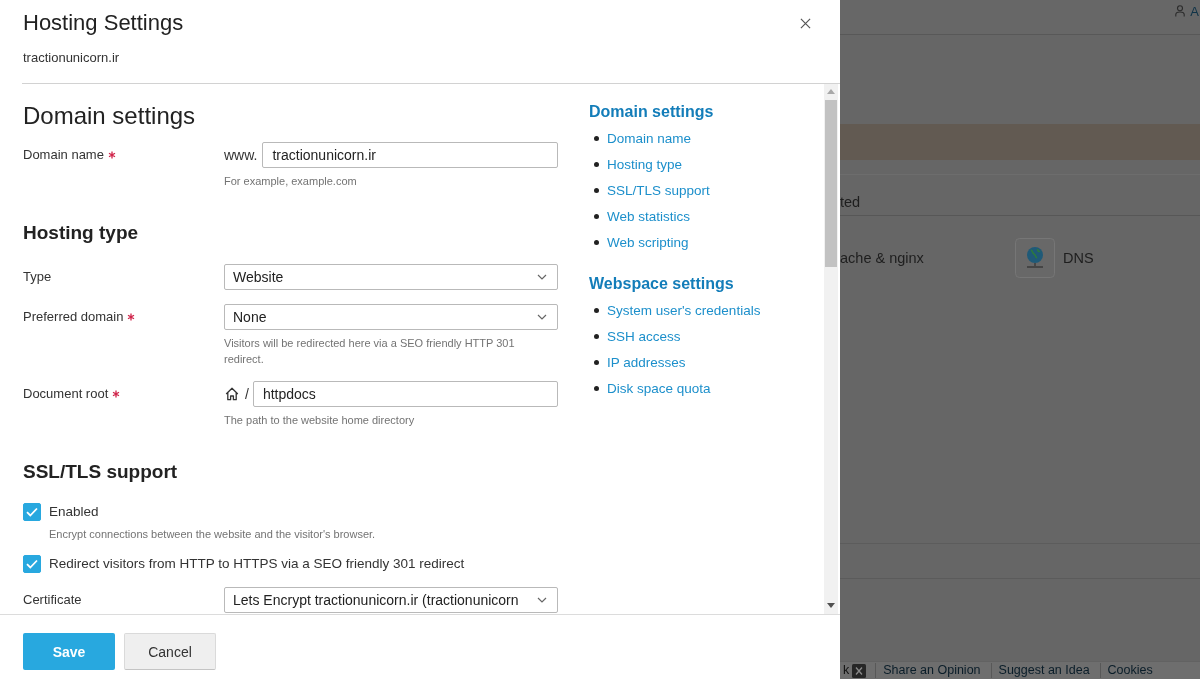 This screenshot has height=679, width=1200. I want to click on navigation-link: IP addresses, so click(646, 362).